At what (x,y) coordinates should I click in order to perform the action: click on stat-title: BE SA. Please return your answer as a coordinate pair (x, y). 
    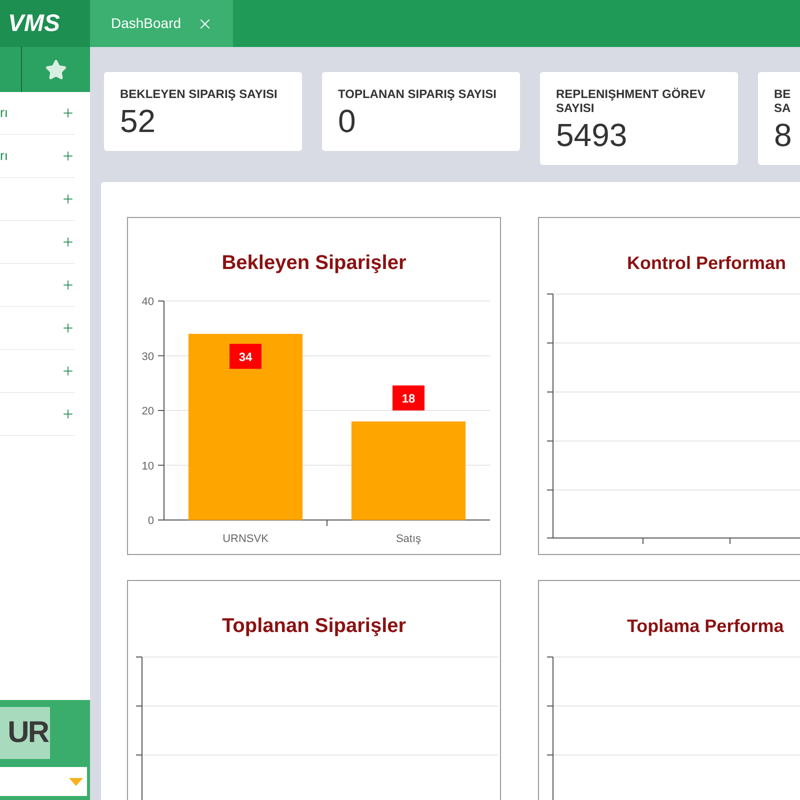
    Looking at the image, I should click on (782, 101).